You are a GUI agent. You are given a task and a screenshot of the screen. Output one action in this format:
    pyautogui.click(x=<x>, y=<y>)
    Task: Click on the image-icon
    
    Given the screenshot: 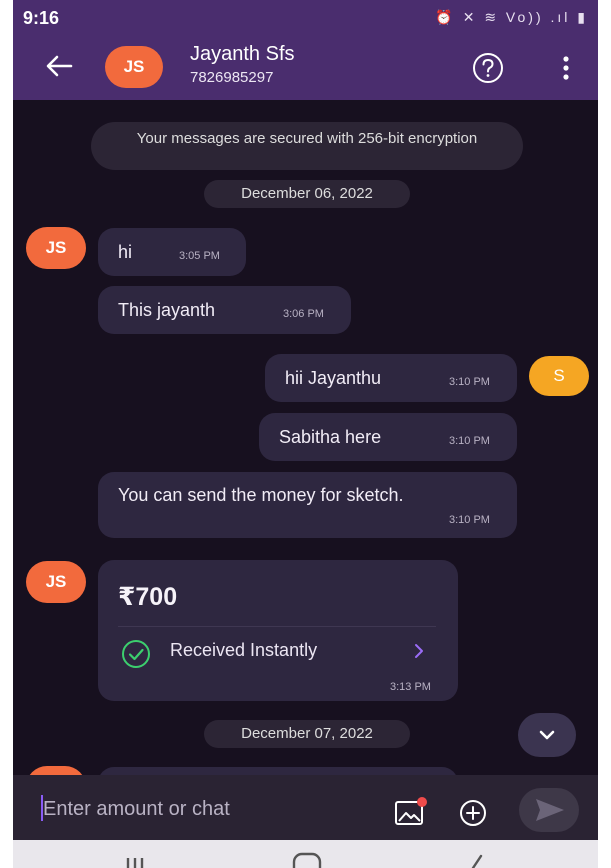 What is the action you would take?
    pyautogui.click(x=411, y=811)
    